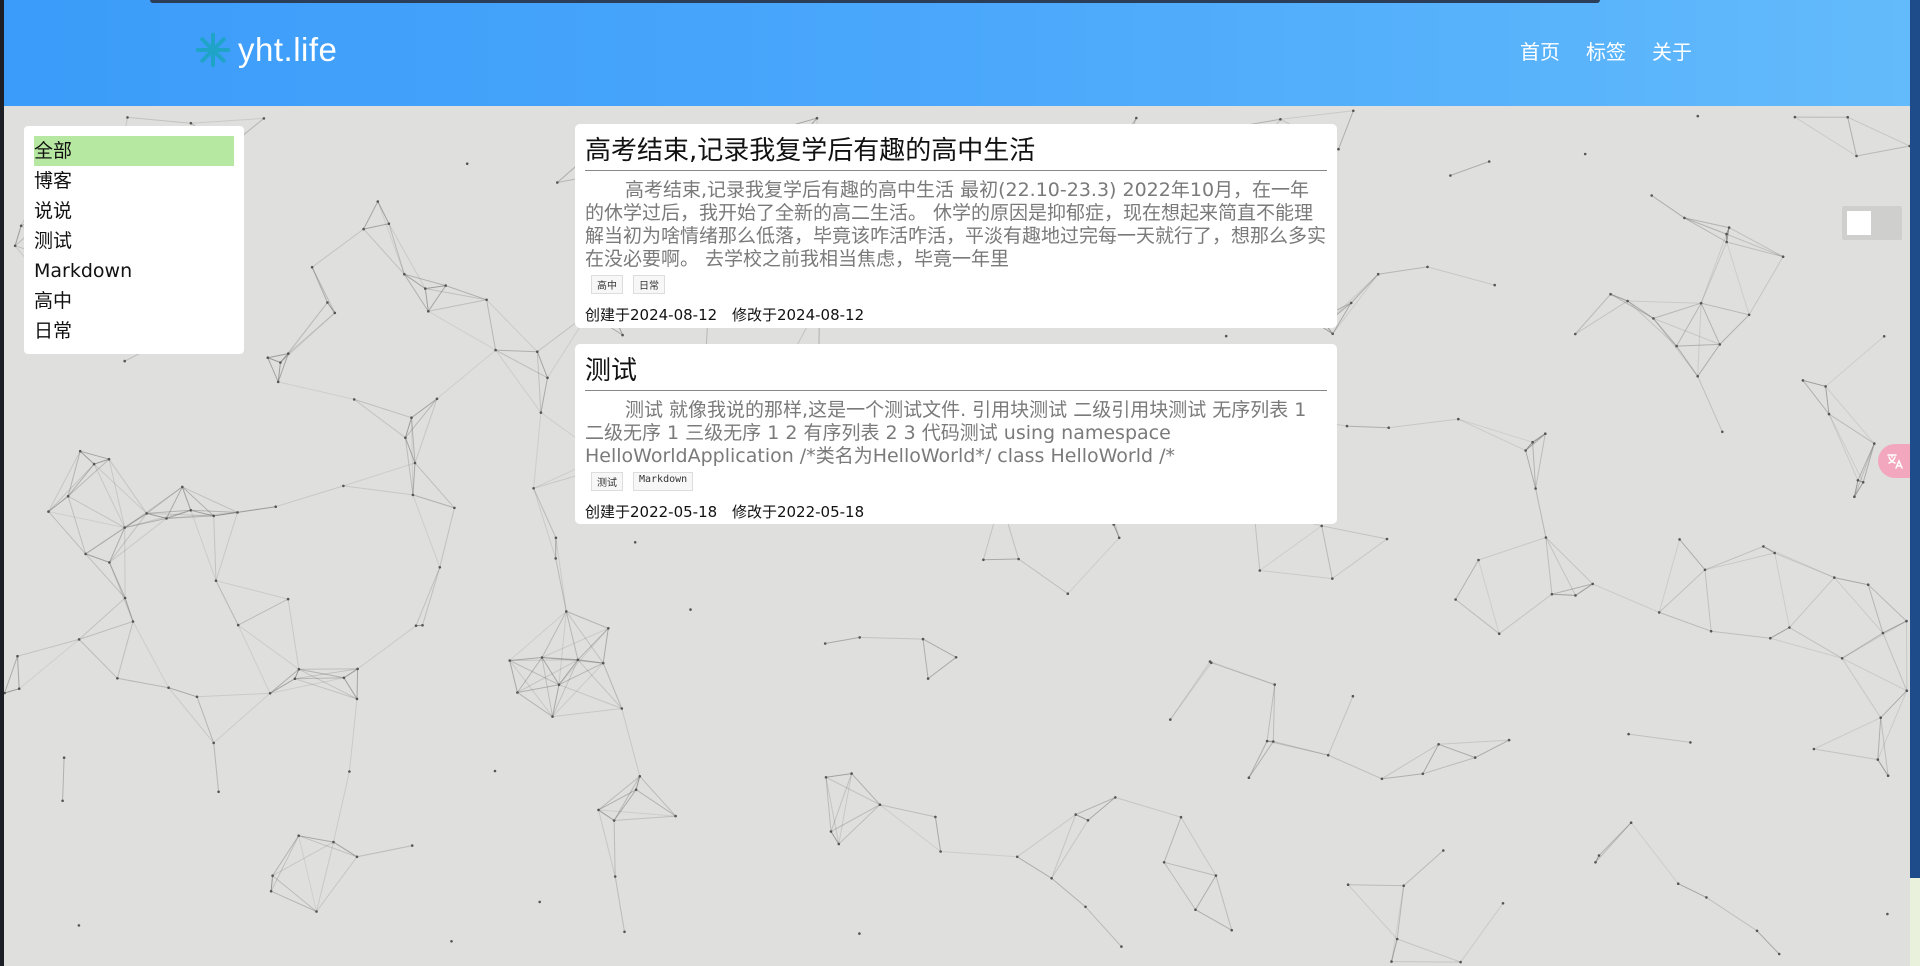  Describe the element at coordinates (607, 284) in the screenshot. I see `tag-badge: 高中` at that location.